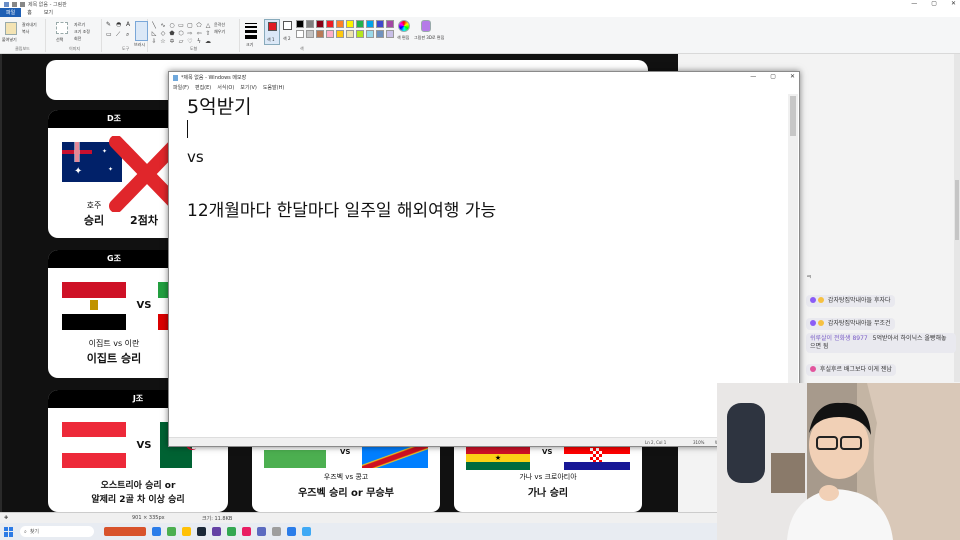 The height and width of the screenshot is (540, 960). Describe the element at coordinates (25, 32) in the screenshot. I see `copy-button: 복사` at that location.